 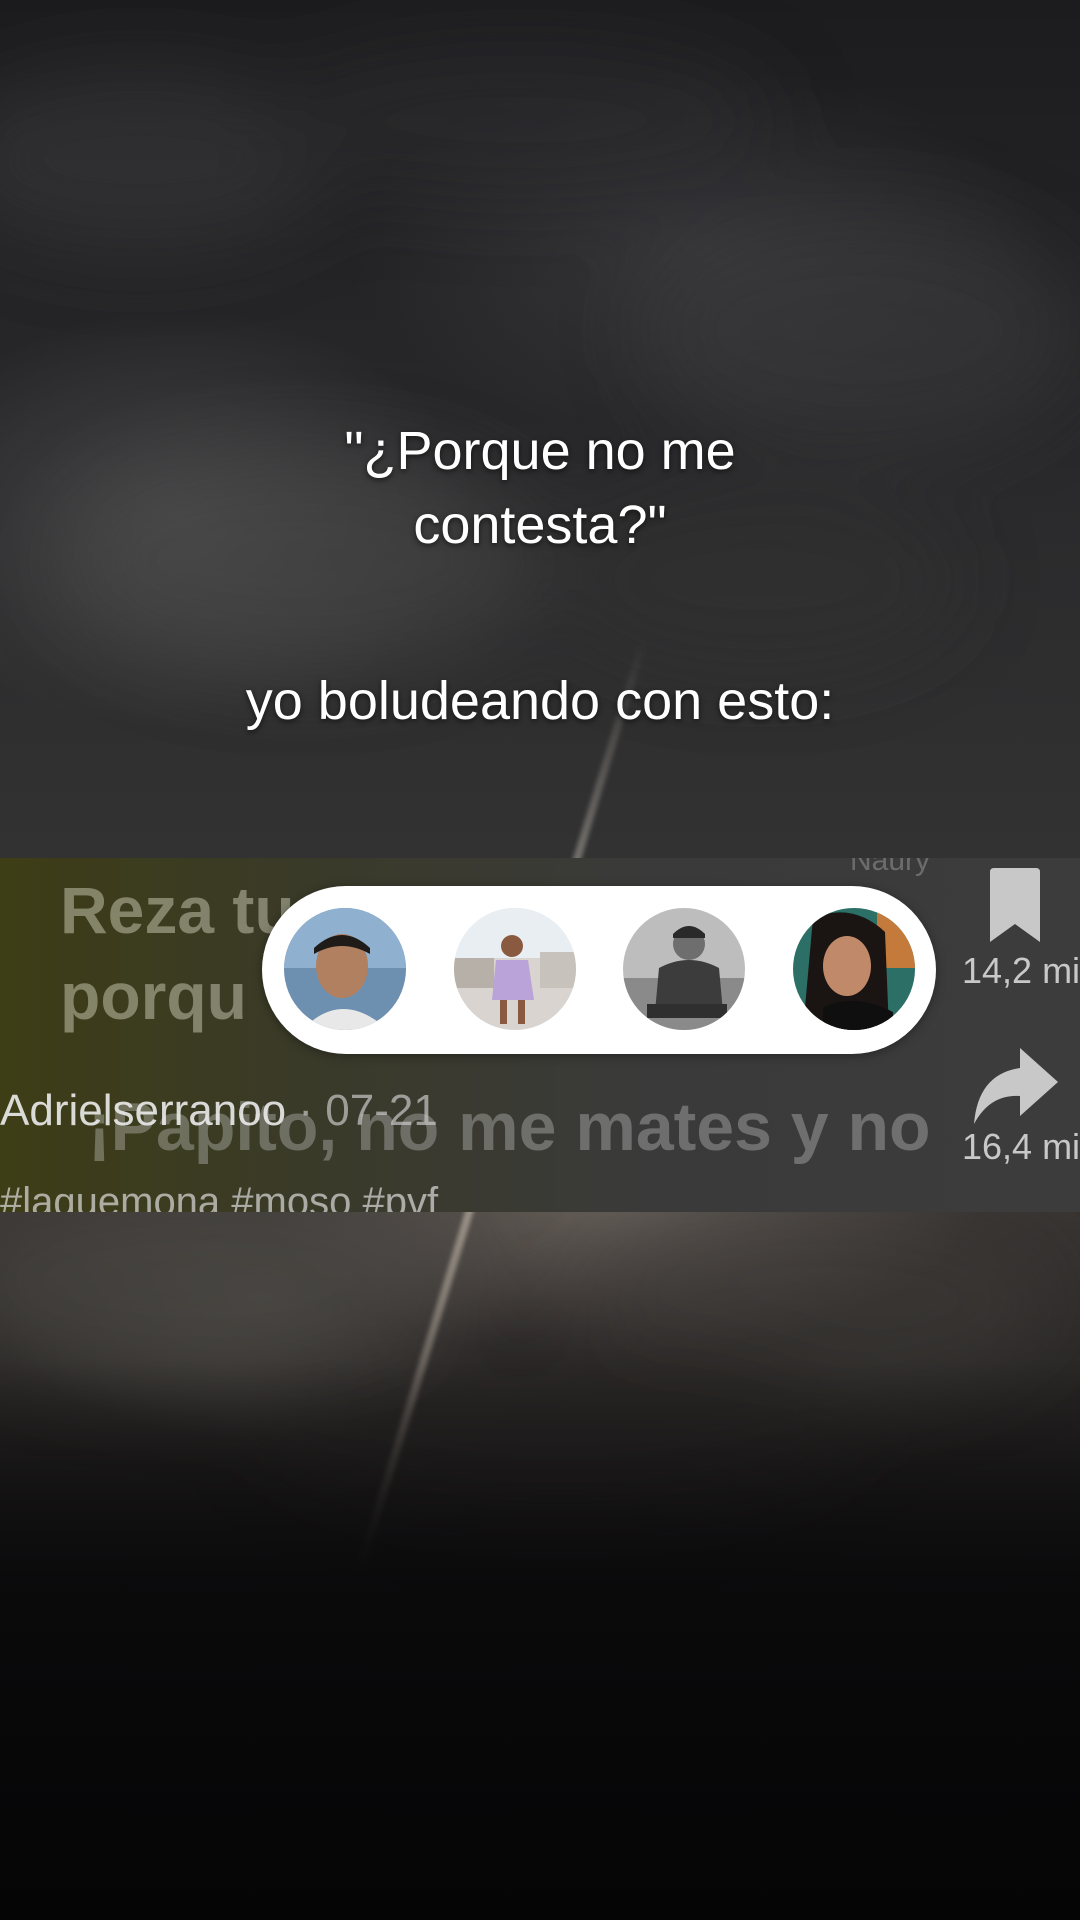 What do you see at coordinates (1021, 1146) in the screenshot?
I see `share-count: 16,4 mi` at bounding box center [1021, 1146].